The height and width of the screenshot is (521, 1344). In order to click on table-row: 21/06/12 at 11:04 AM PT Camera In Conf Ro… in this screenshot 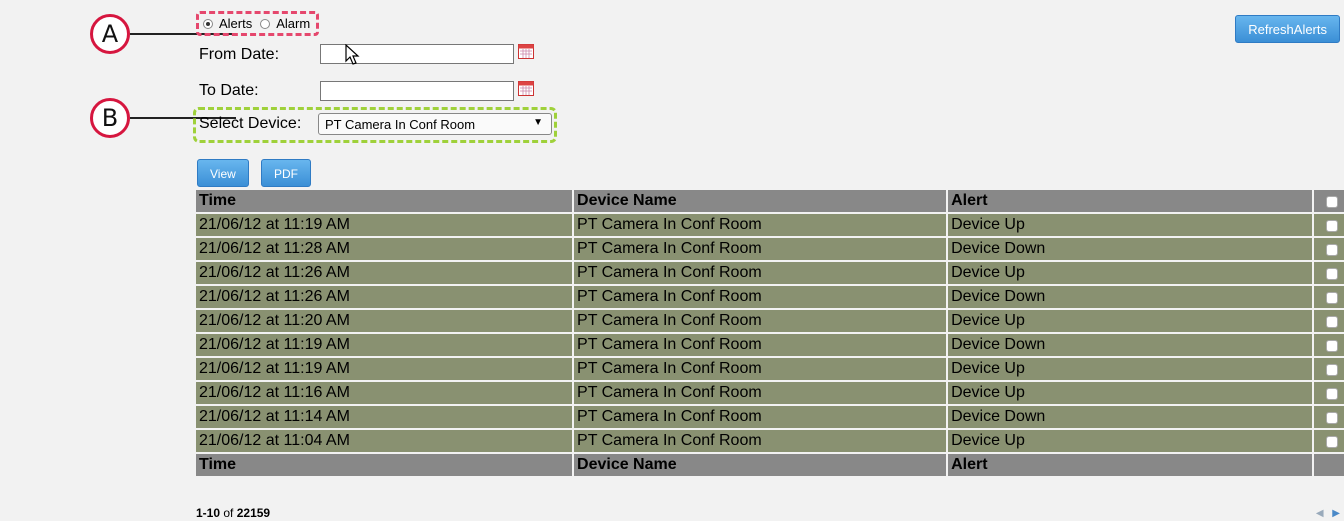, I will do `click(770, 442)`.